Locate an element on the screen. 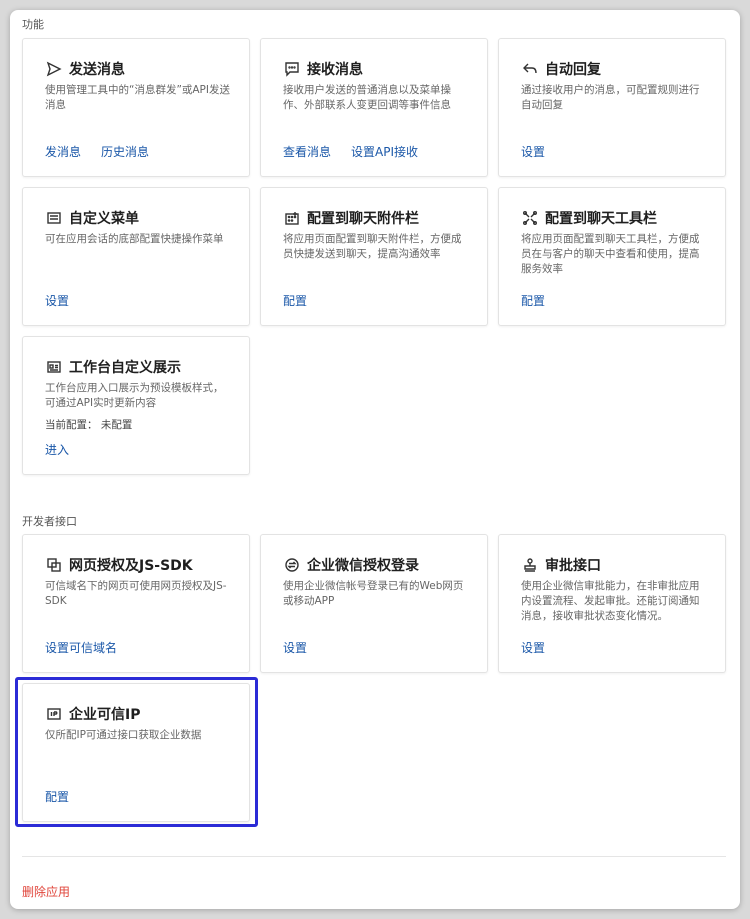 This screenshot has width=750, height=919. selection-highlight is located at coordinates (136, 752).